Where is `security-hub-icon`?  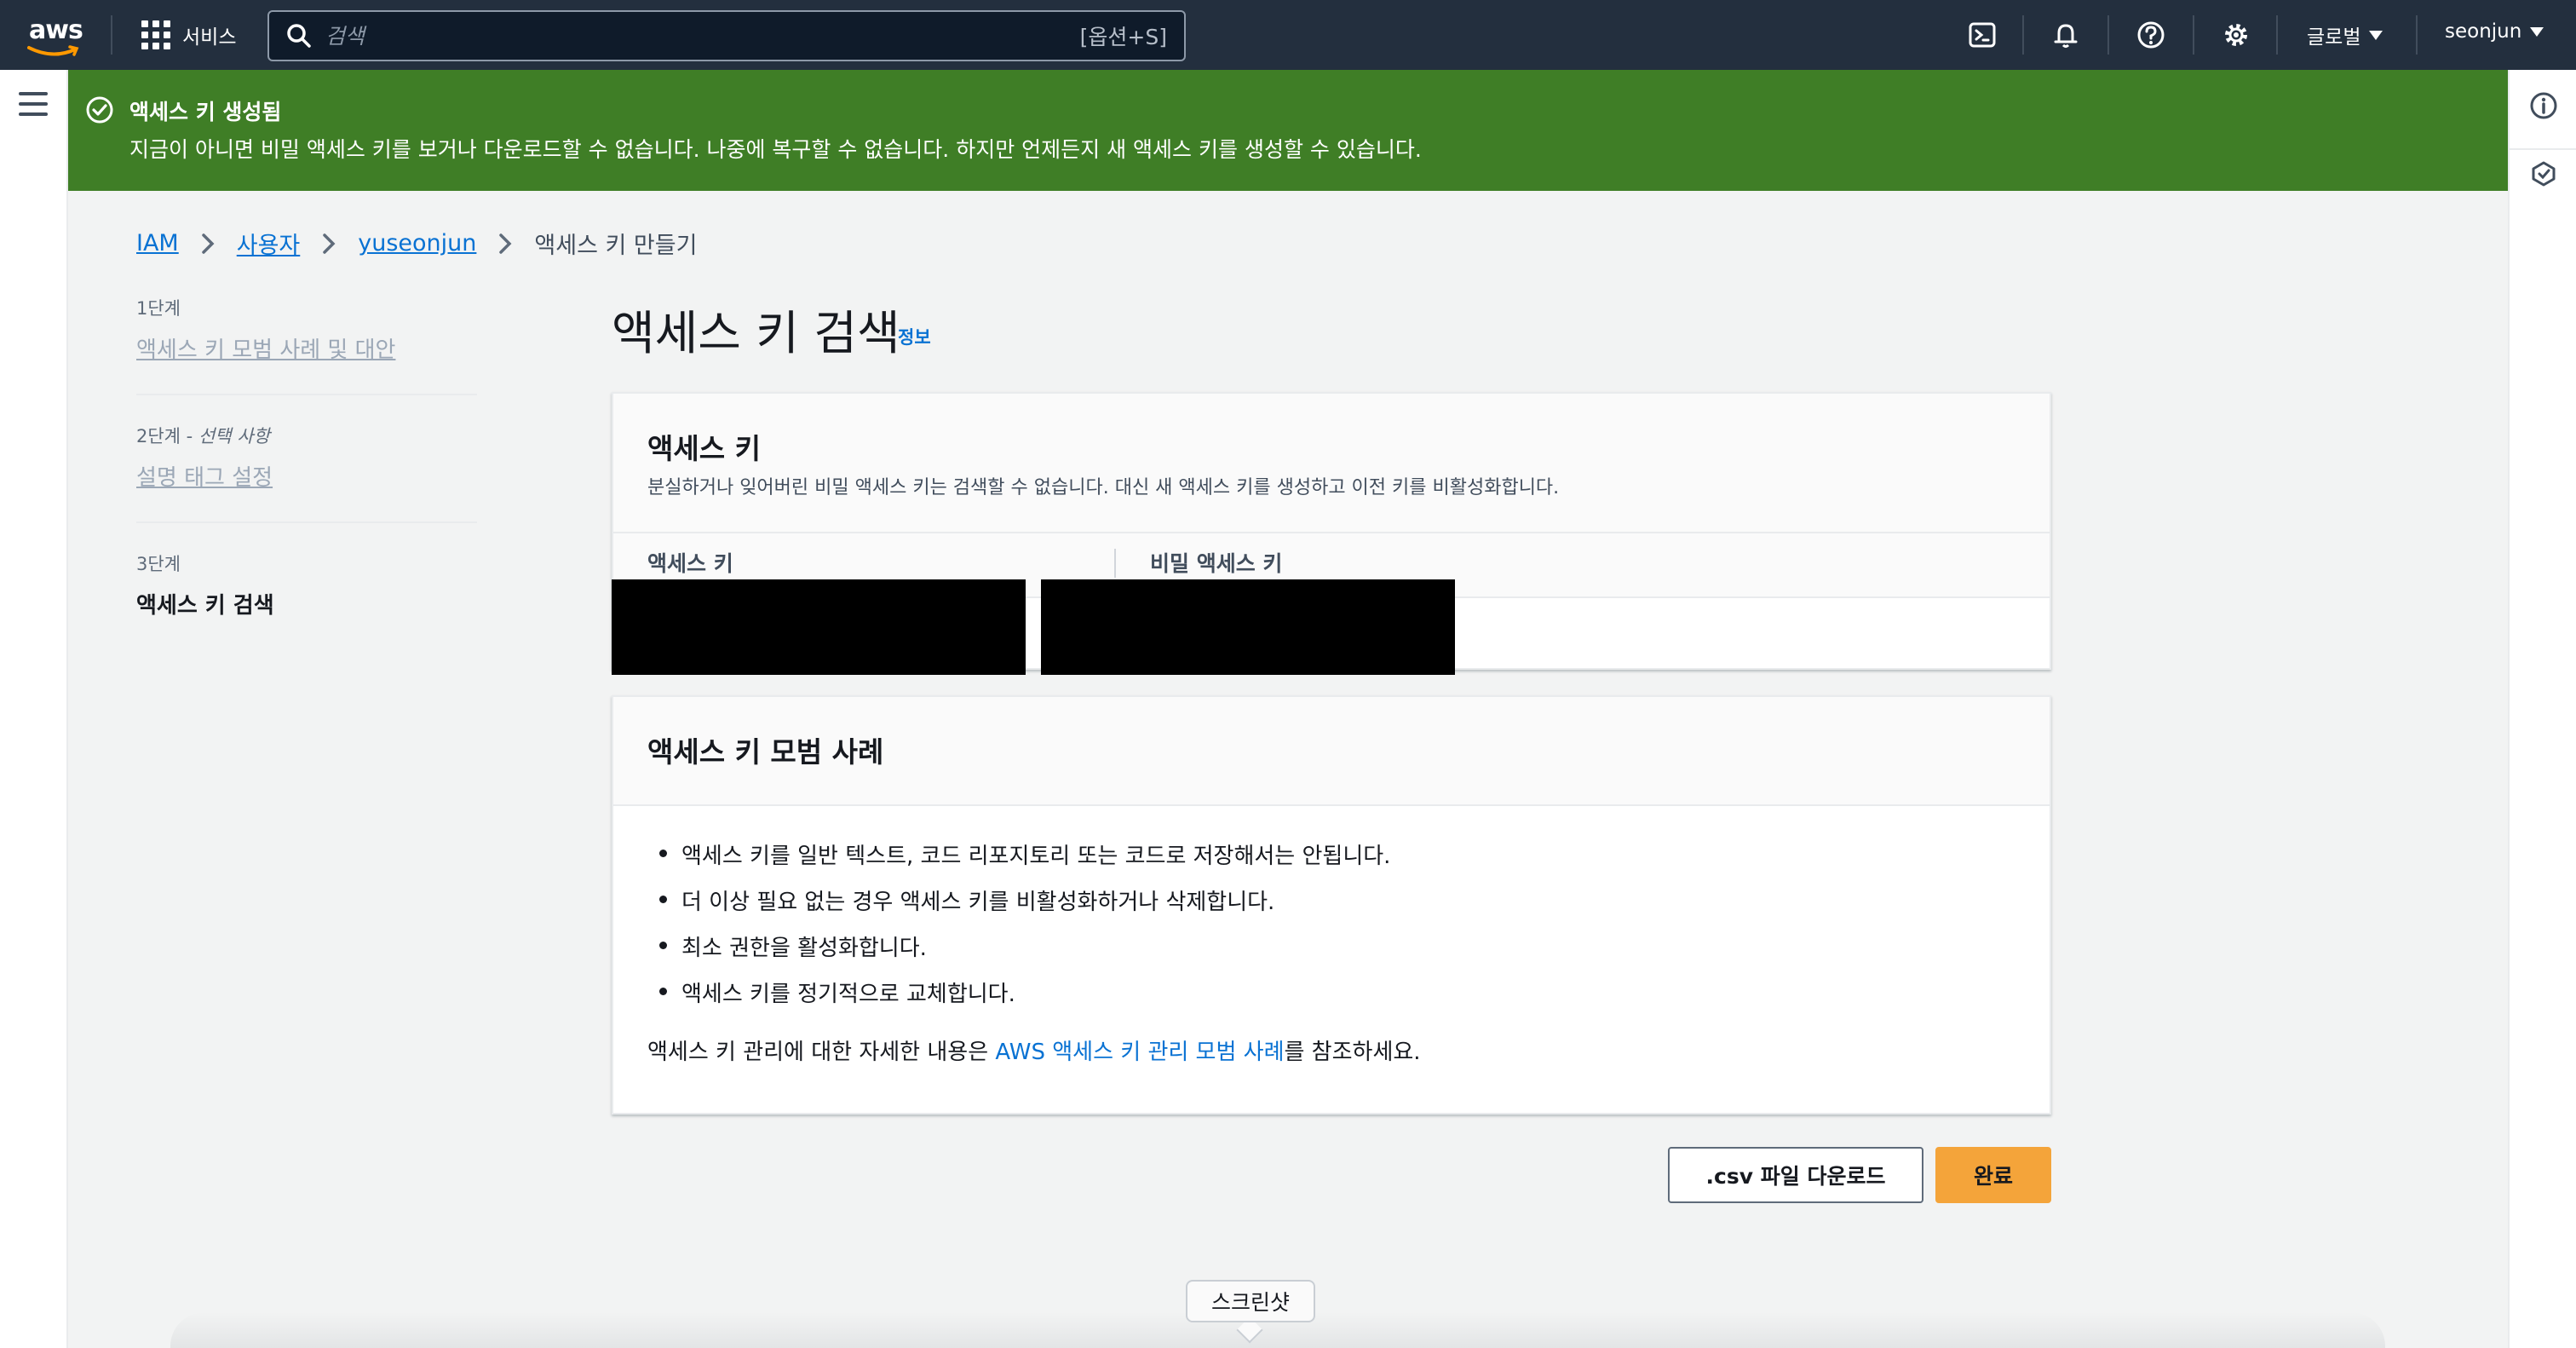 security-hub-icon is located at coordinates (2544, 173).